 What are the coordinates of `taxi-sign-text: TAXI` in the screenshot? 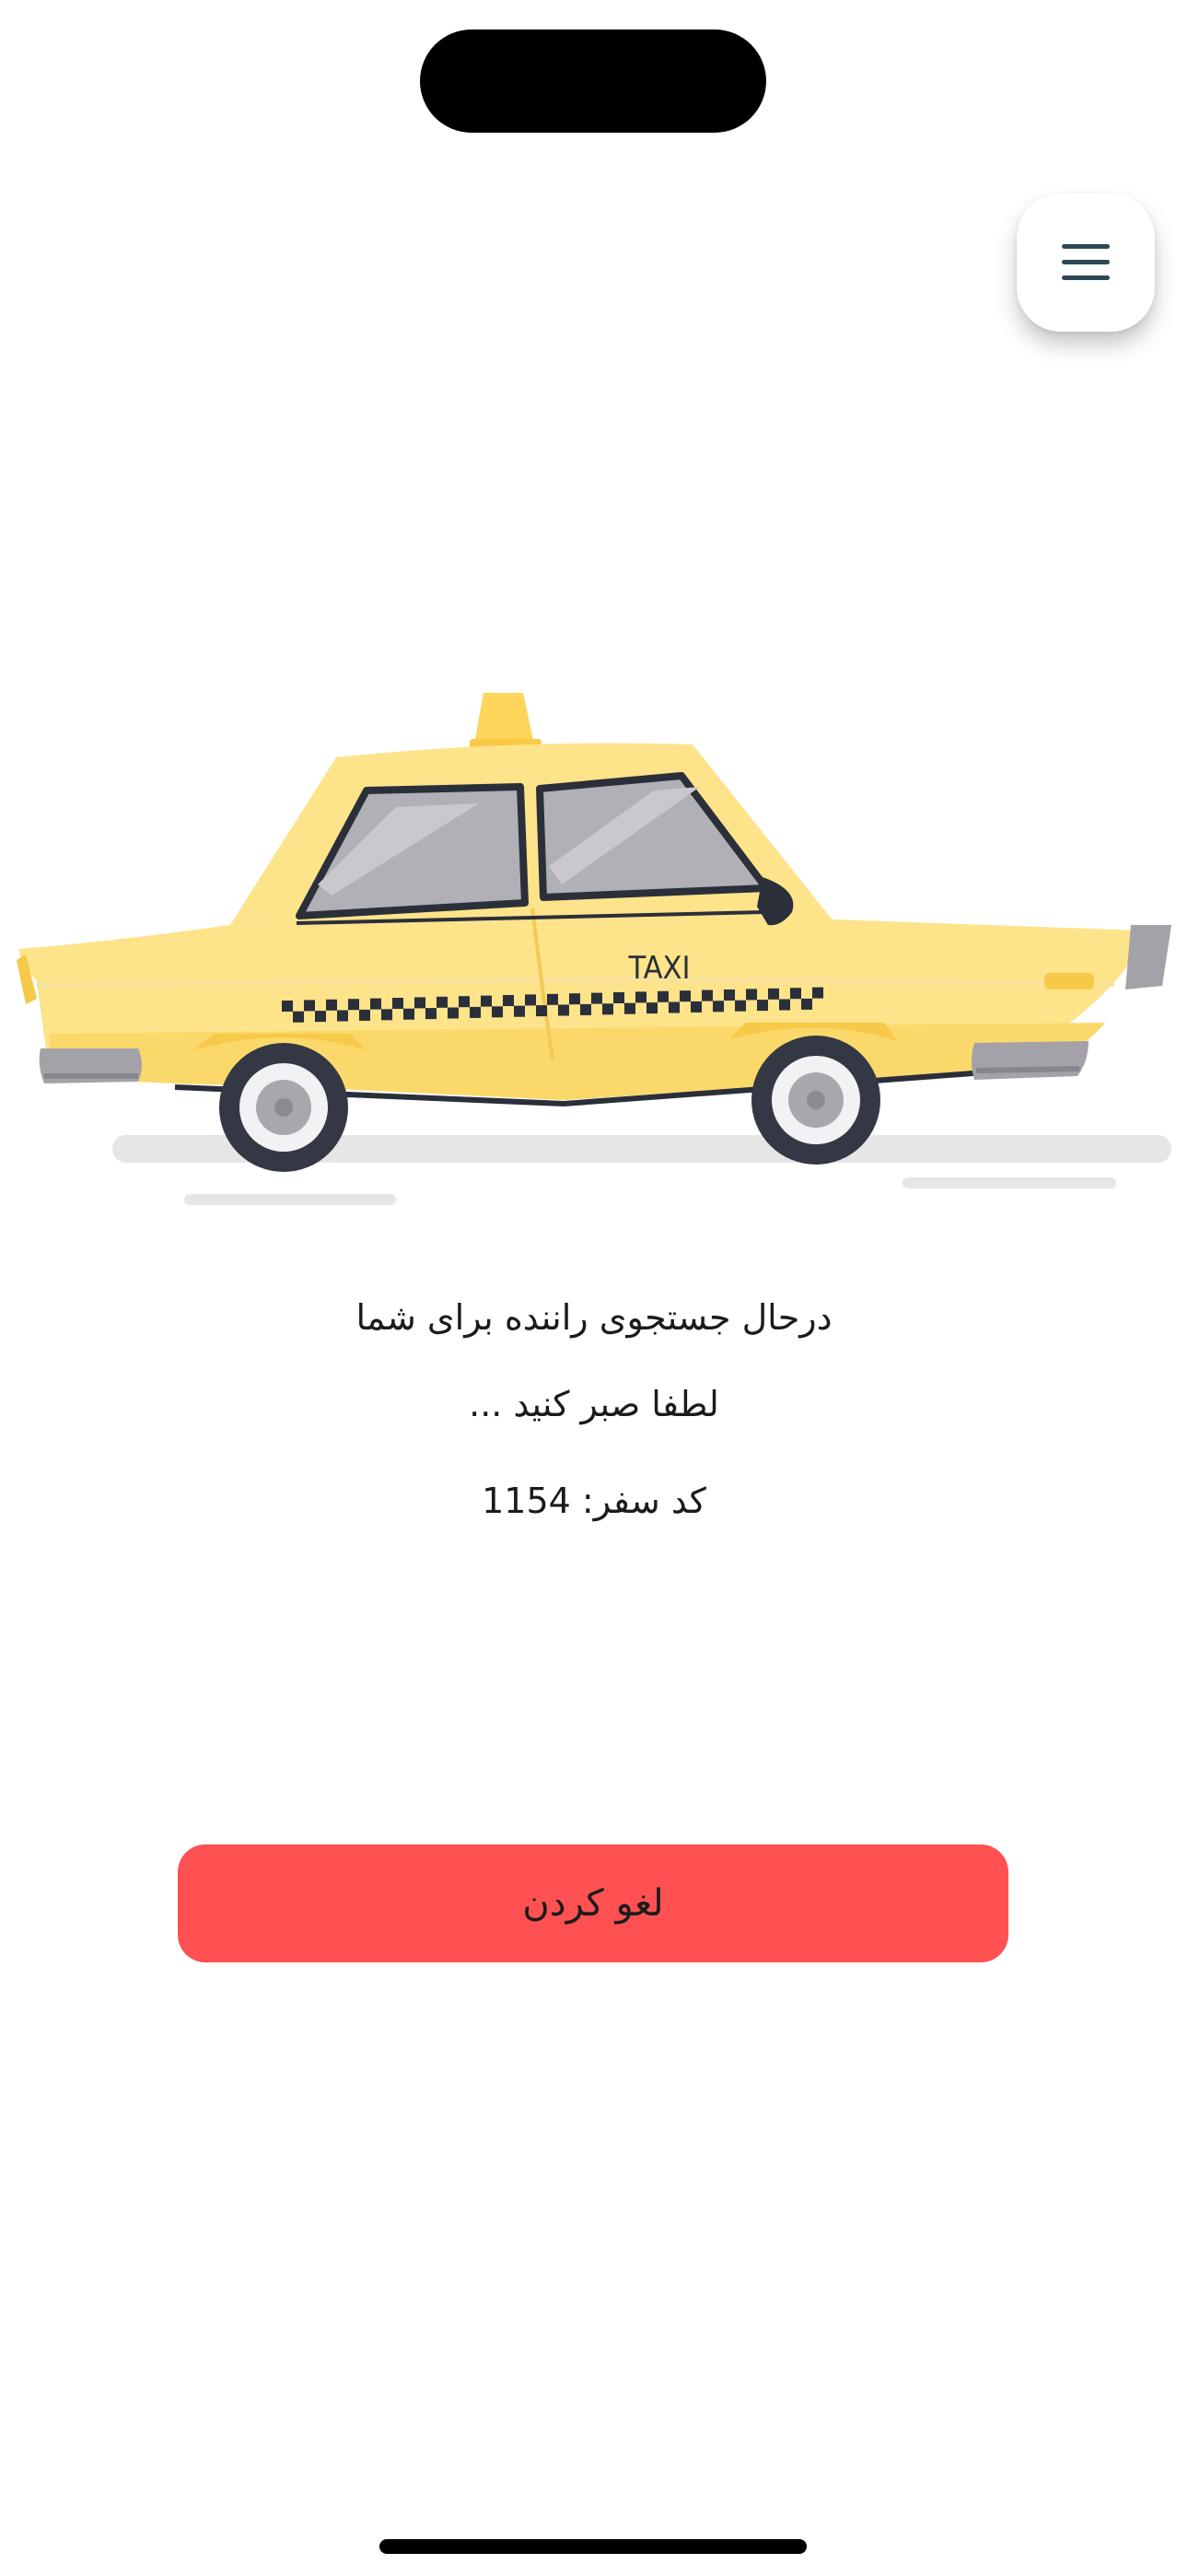 It's located at (659, 968).